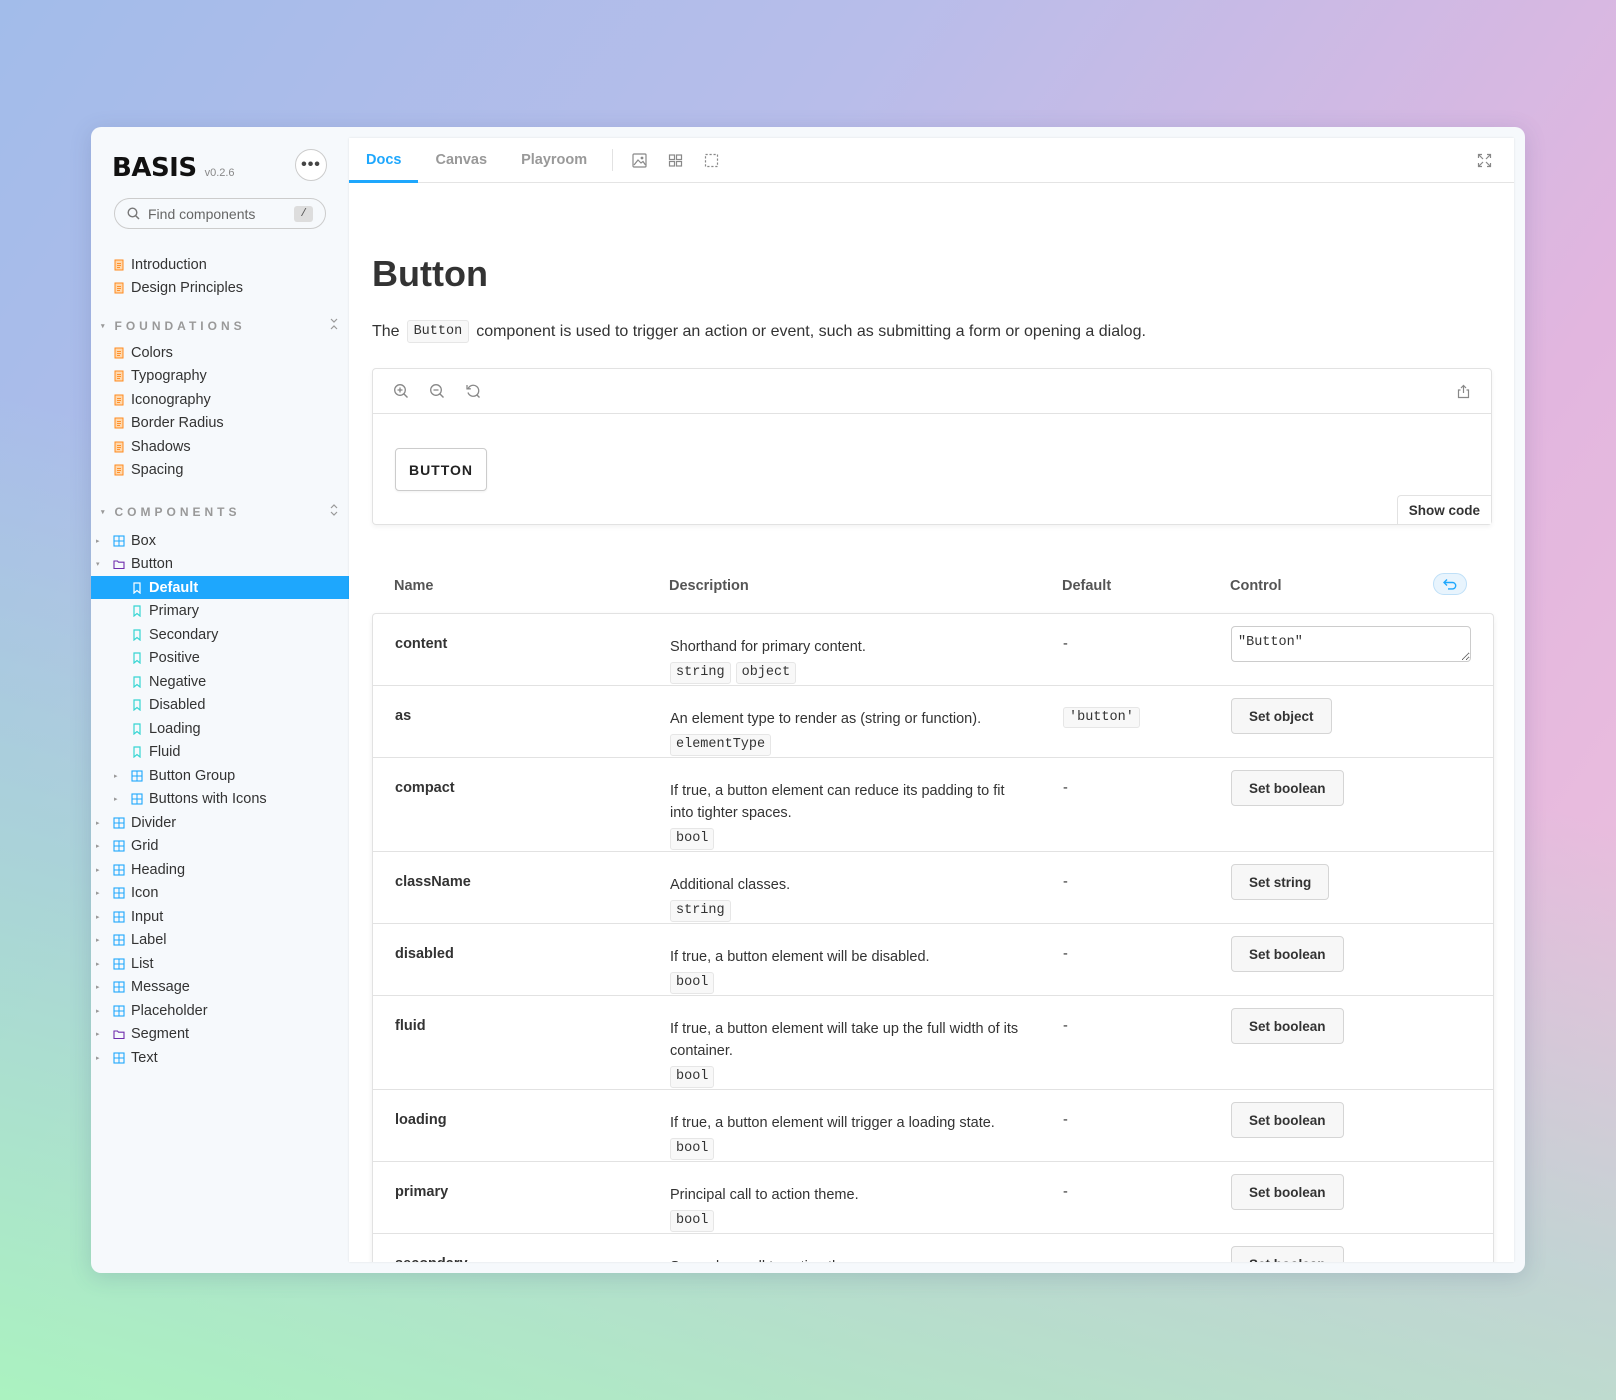  I want to click on search-icon, so click(133, 213).